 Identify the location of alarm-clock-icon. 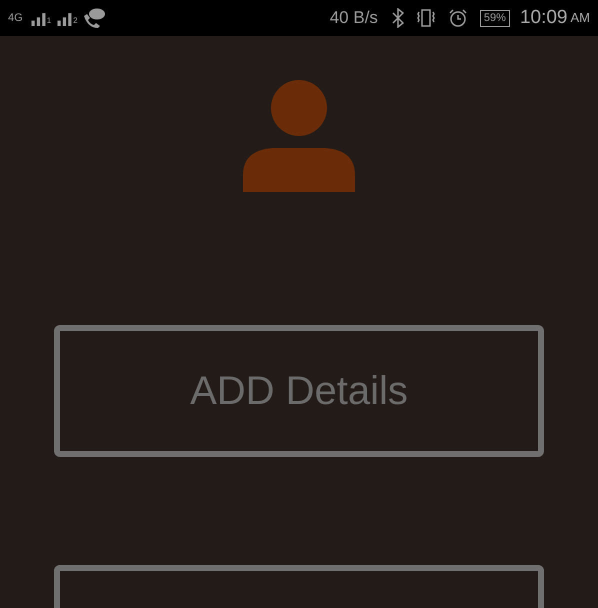
(458, 18).